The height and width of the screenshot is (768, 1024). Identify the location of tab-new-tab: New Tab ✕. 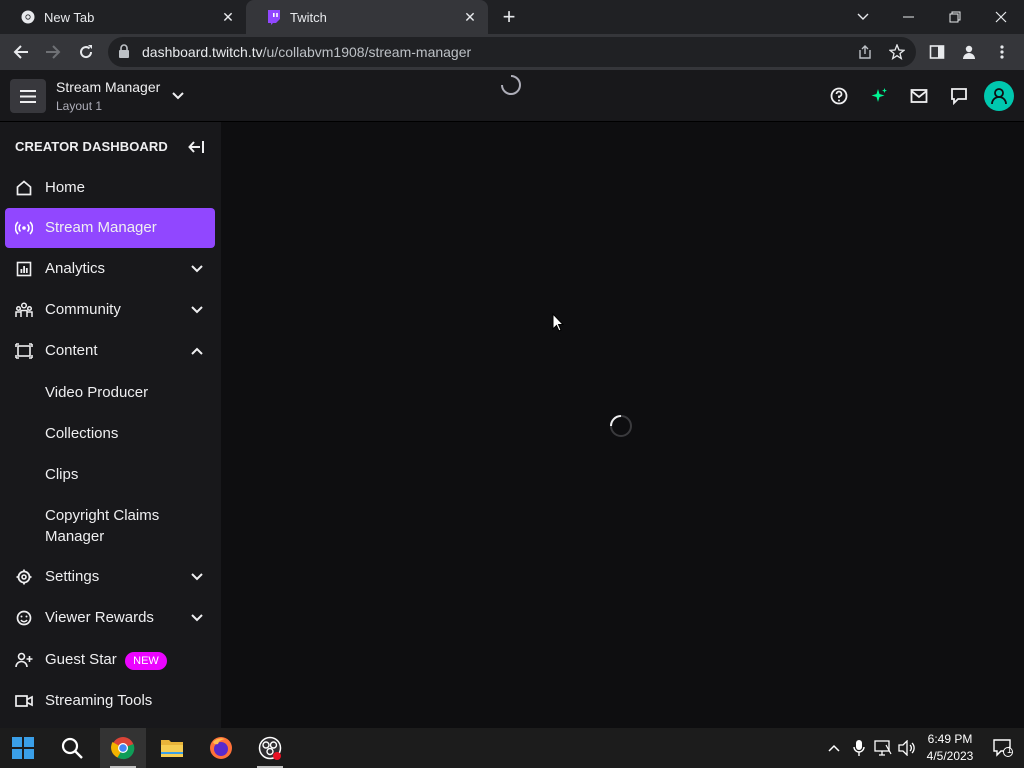
(123, 17).